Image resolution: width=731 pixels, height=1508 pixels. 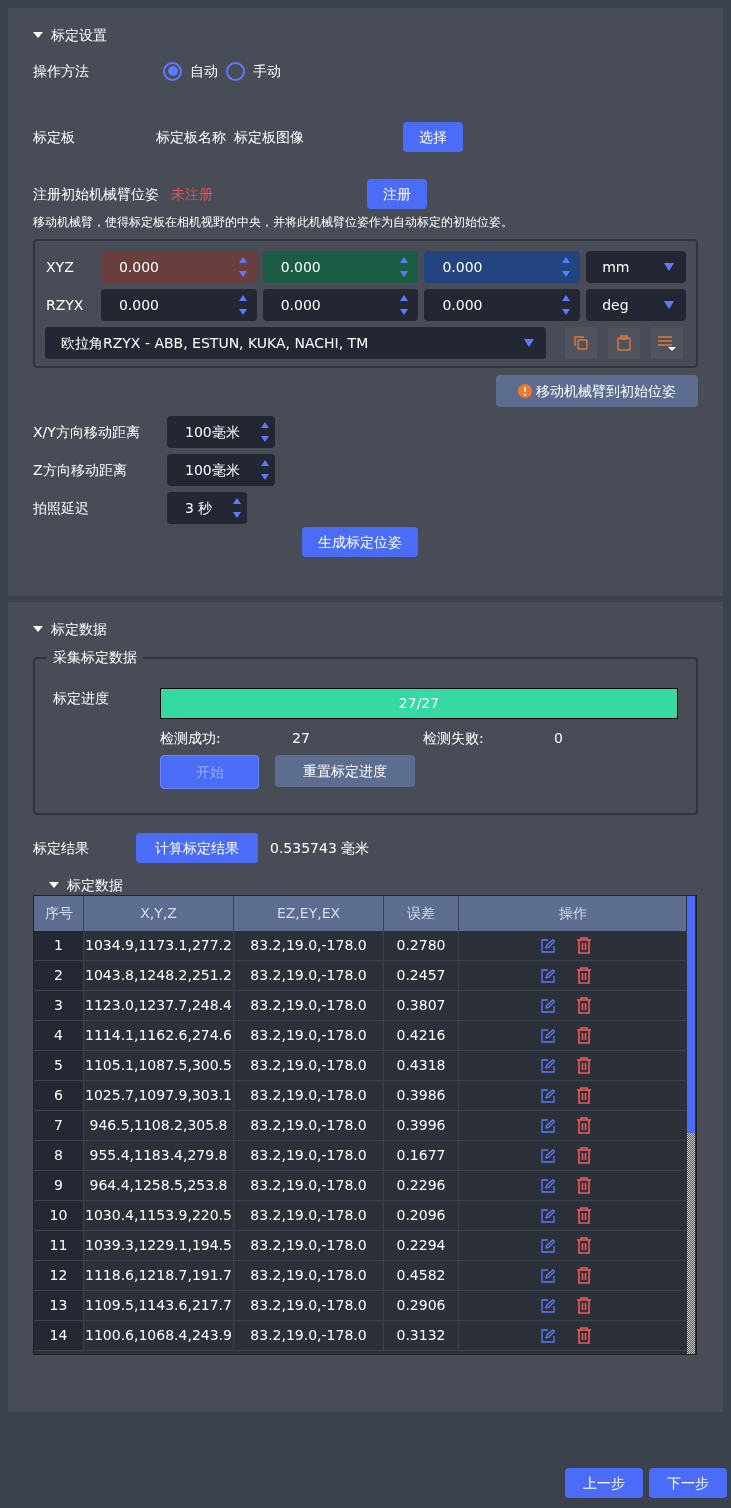 I want to click on table-cell: 2, so click(x=59, y=975).